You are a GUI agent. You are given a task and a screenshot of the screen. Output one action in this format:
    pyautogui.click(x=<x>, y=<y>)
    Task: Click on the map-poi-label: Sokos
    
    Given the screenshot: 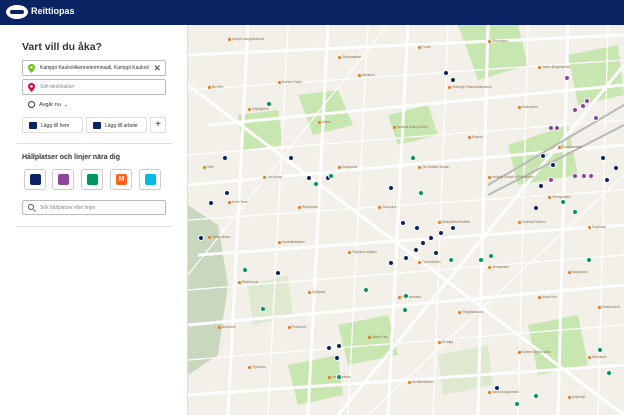 What is the action you would take?
    pyautogui.click(x=324, y=122)
    